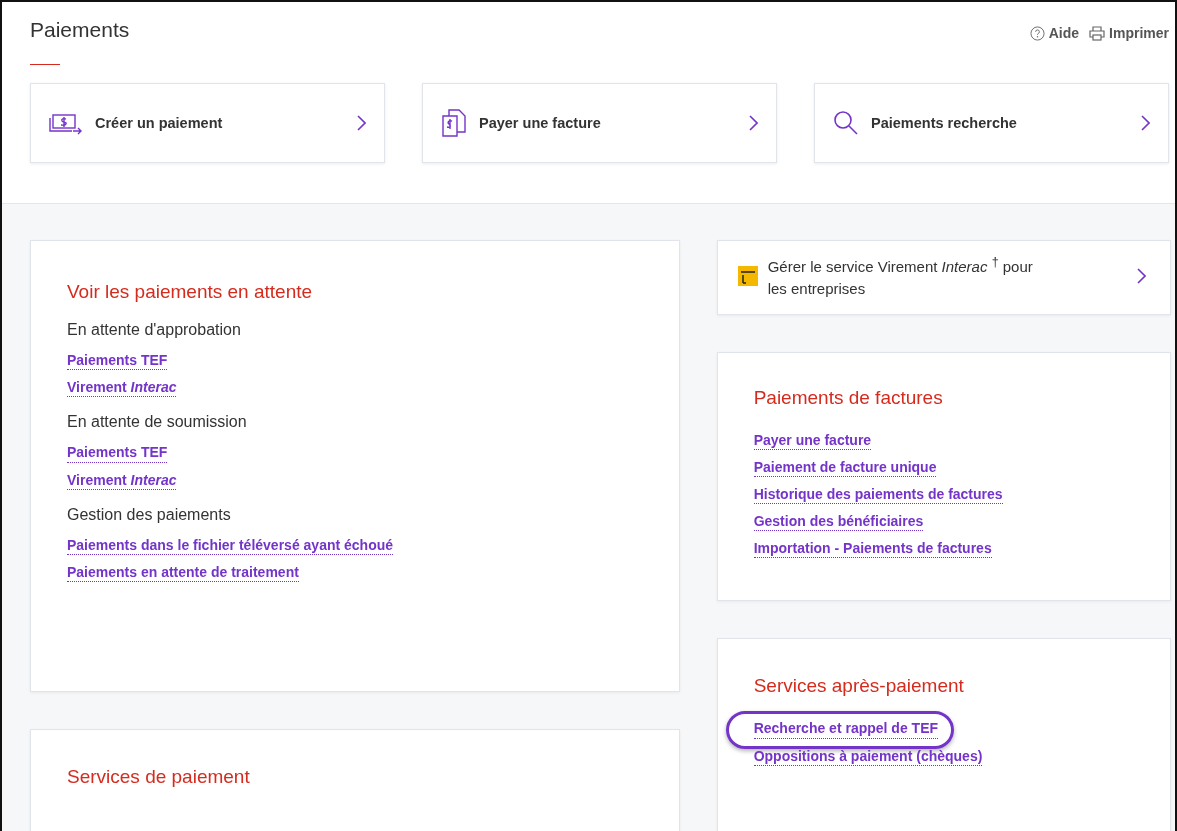  What do you see at coordinates (1054, 33) in the screenshot?
I see `help-link: Aide` at bounding box center [1054, 33].